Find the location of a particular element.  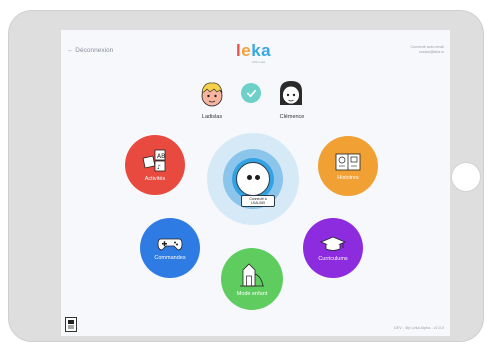

robot-face-icon is located at coordinates (253, 179).